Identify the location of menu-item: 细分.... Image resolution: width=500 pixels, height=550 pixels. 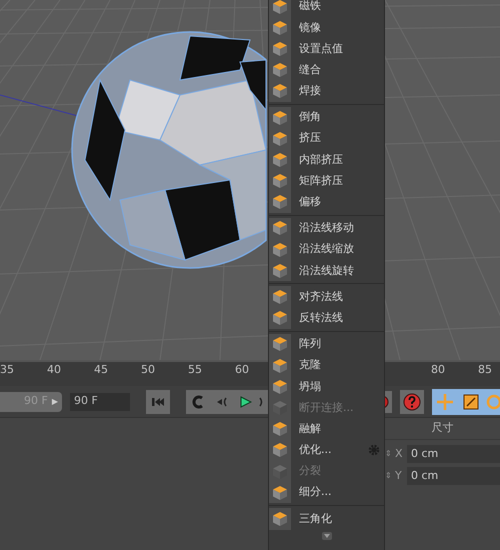
(337, 493).